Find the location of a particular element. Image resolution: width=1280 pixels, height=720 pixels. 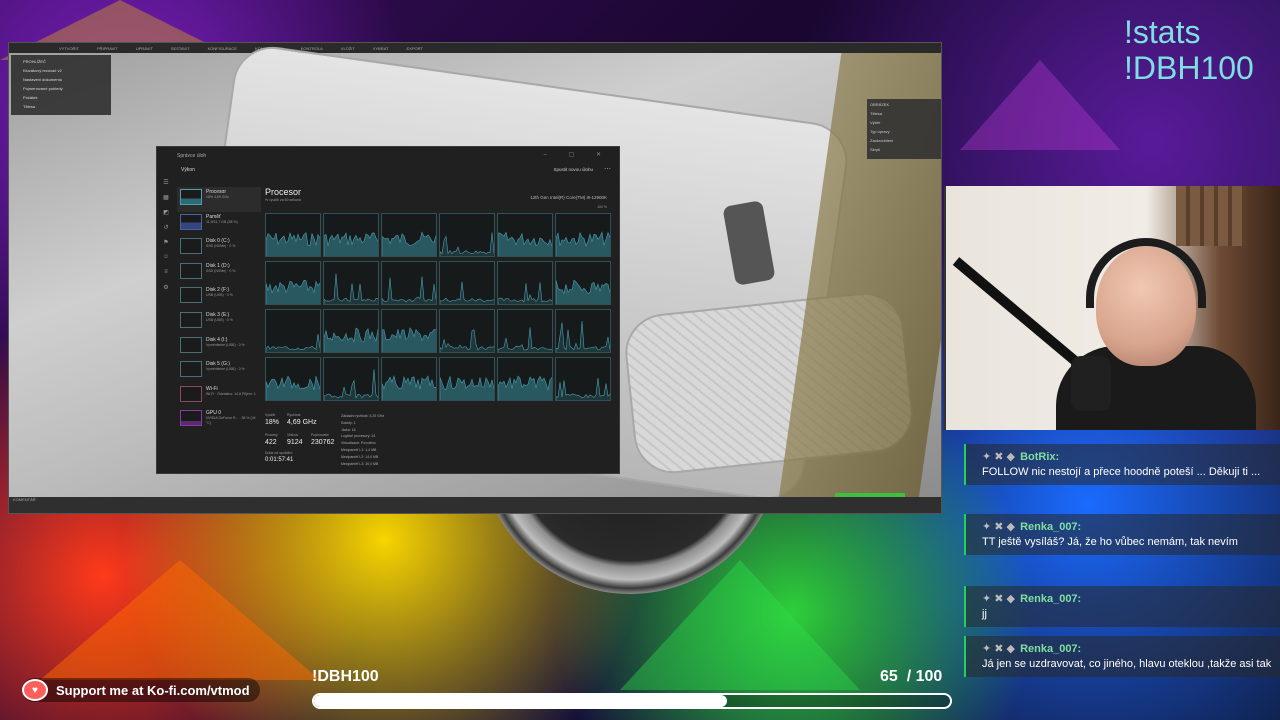

resource-text: Paměť 11,9/31,7 GB (38 %) is located at coordinates (222, 219).